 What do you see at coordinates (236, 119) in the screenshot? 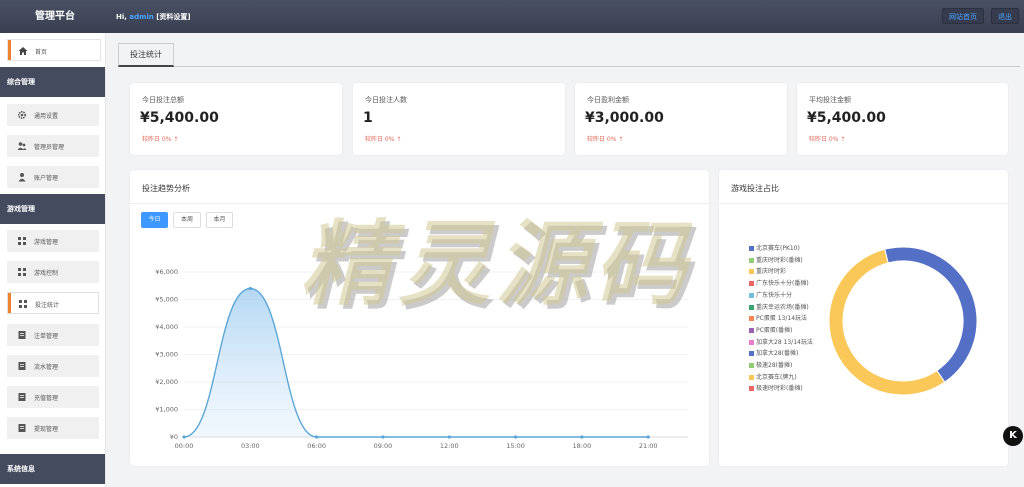
I see `stat-card-total-bets: 今日投注总额 ¥5,400.00 较昨日 0% ↑` at bounding box center [236, 119].